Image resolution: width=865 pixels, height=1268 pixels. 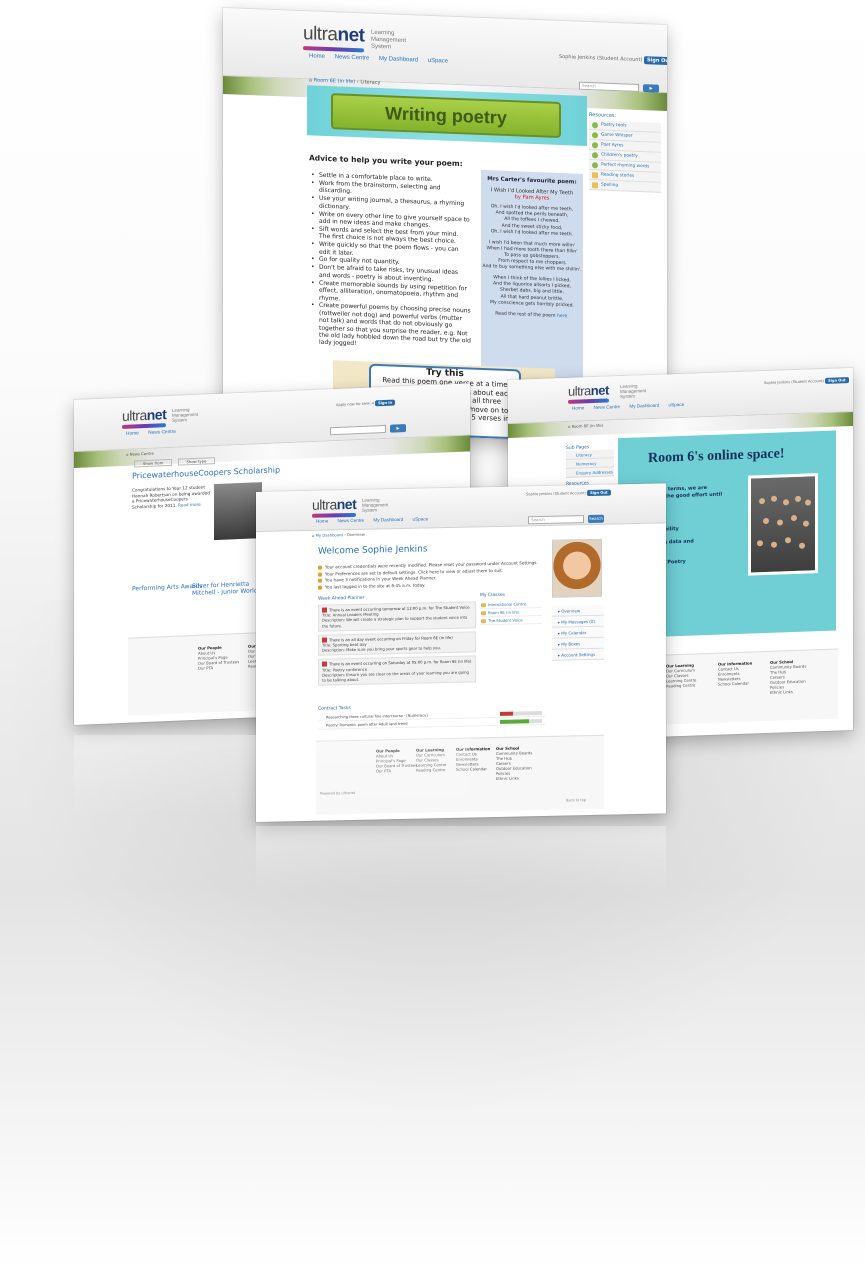 I want to click on search-input, so click(x=358, y=430).